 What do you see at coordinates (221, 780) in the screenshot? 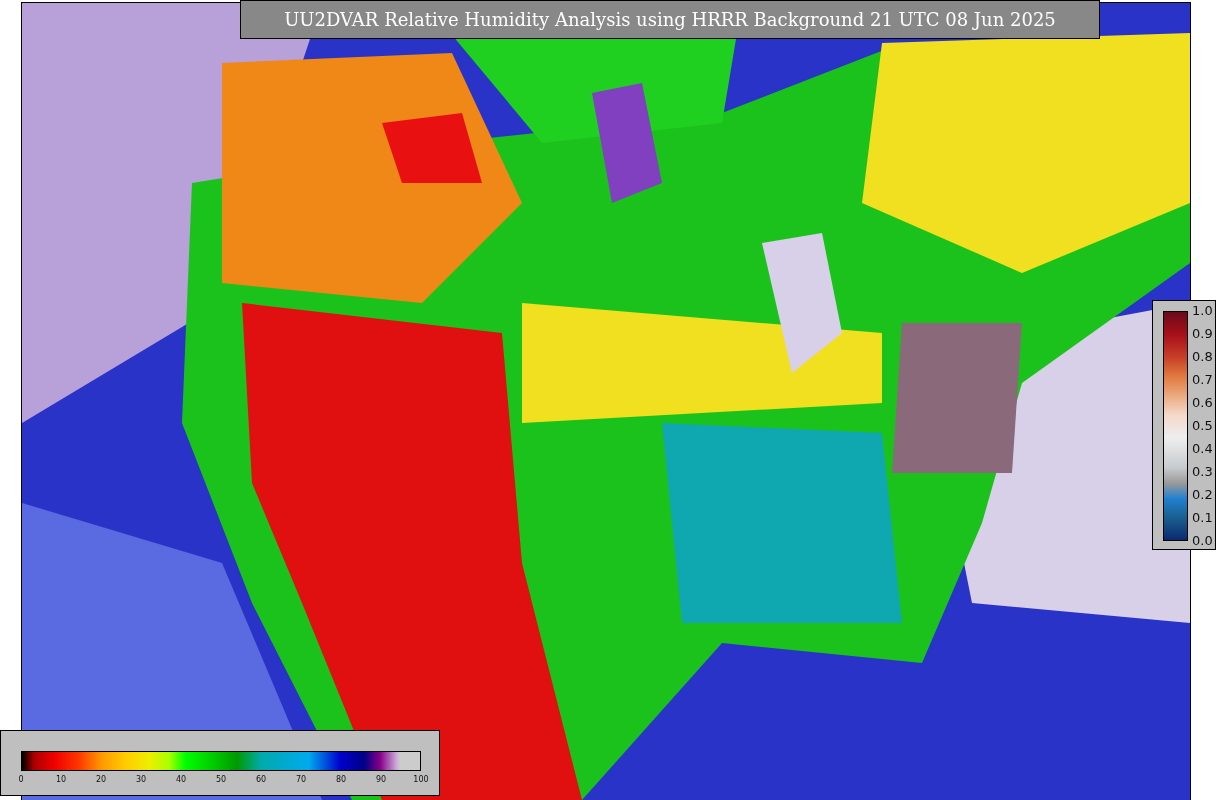
I see `tick-label: 50` at bounding box center [221, 780].